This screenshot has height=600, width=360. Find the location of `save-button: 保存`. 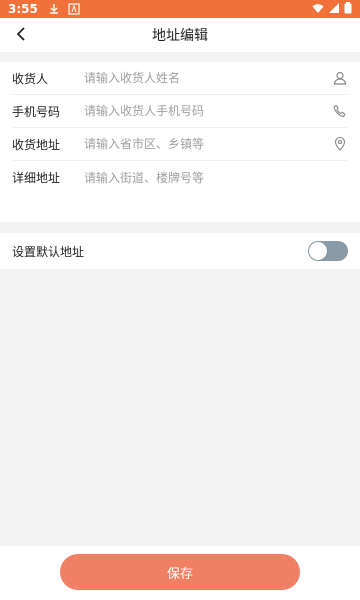

save-button: 保存 is located at coordinates (180, 572).